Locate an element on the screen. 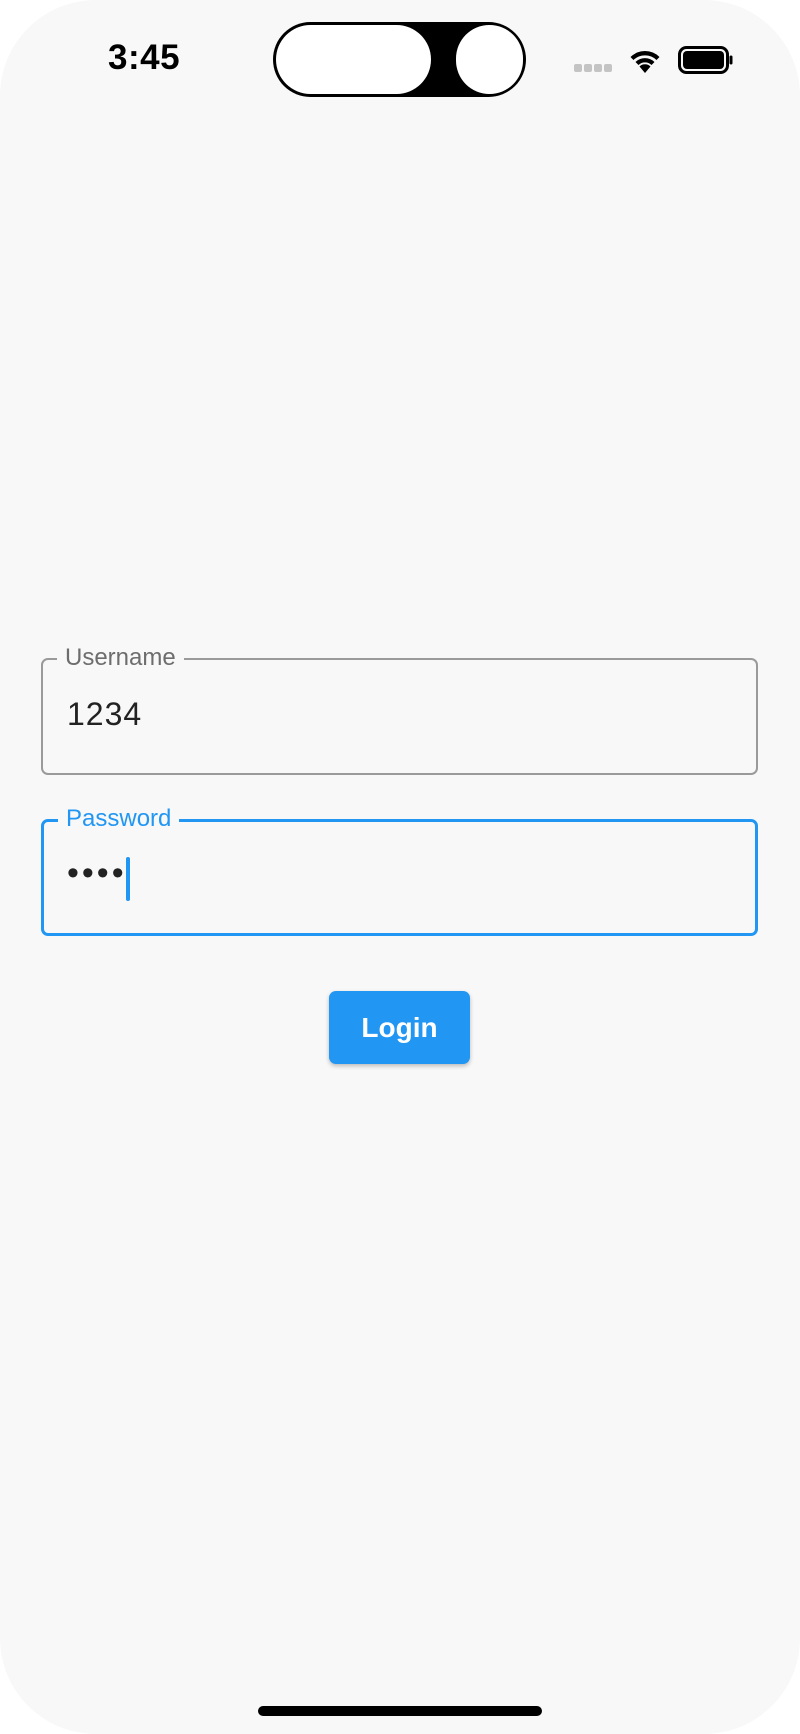 The height and width of the screenshot is (1734, 800). text-cursor is located at coordinates (128, 879).